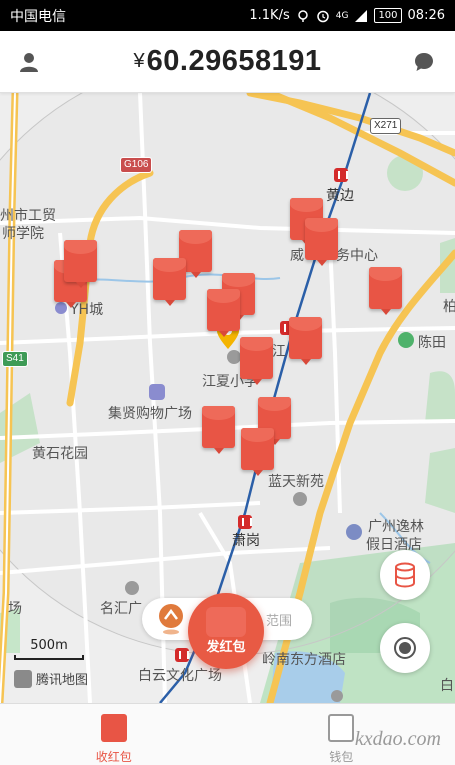 The image size is (455, 765). What do you see at coordinates (28, 216) in the screenshot?
I see `map-label: 州市工贸` at bounding box center [28, 216].